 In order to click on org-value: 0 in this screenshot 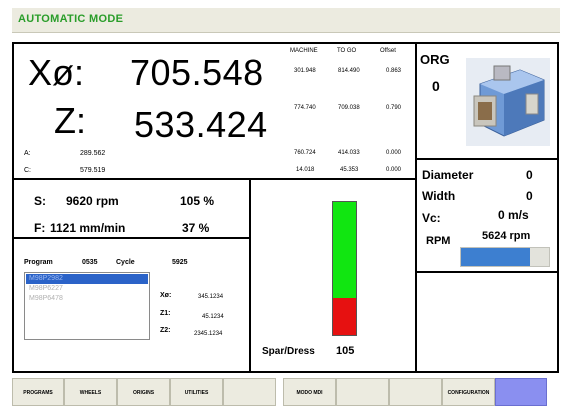, I will do `click(436, 86)`.